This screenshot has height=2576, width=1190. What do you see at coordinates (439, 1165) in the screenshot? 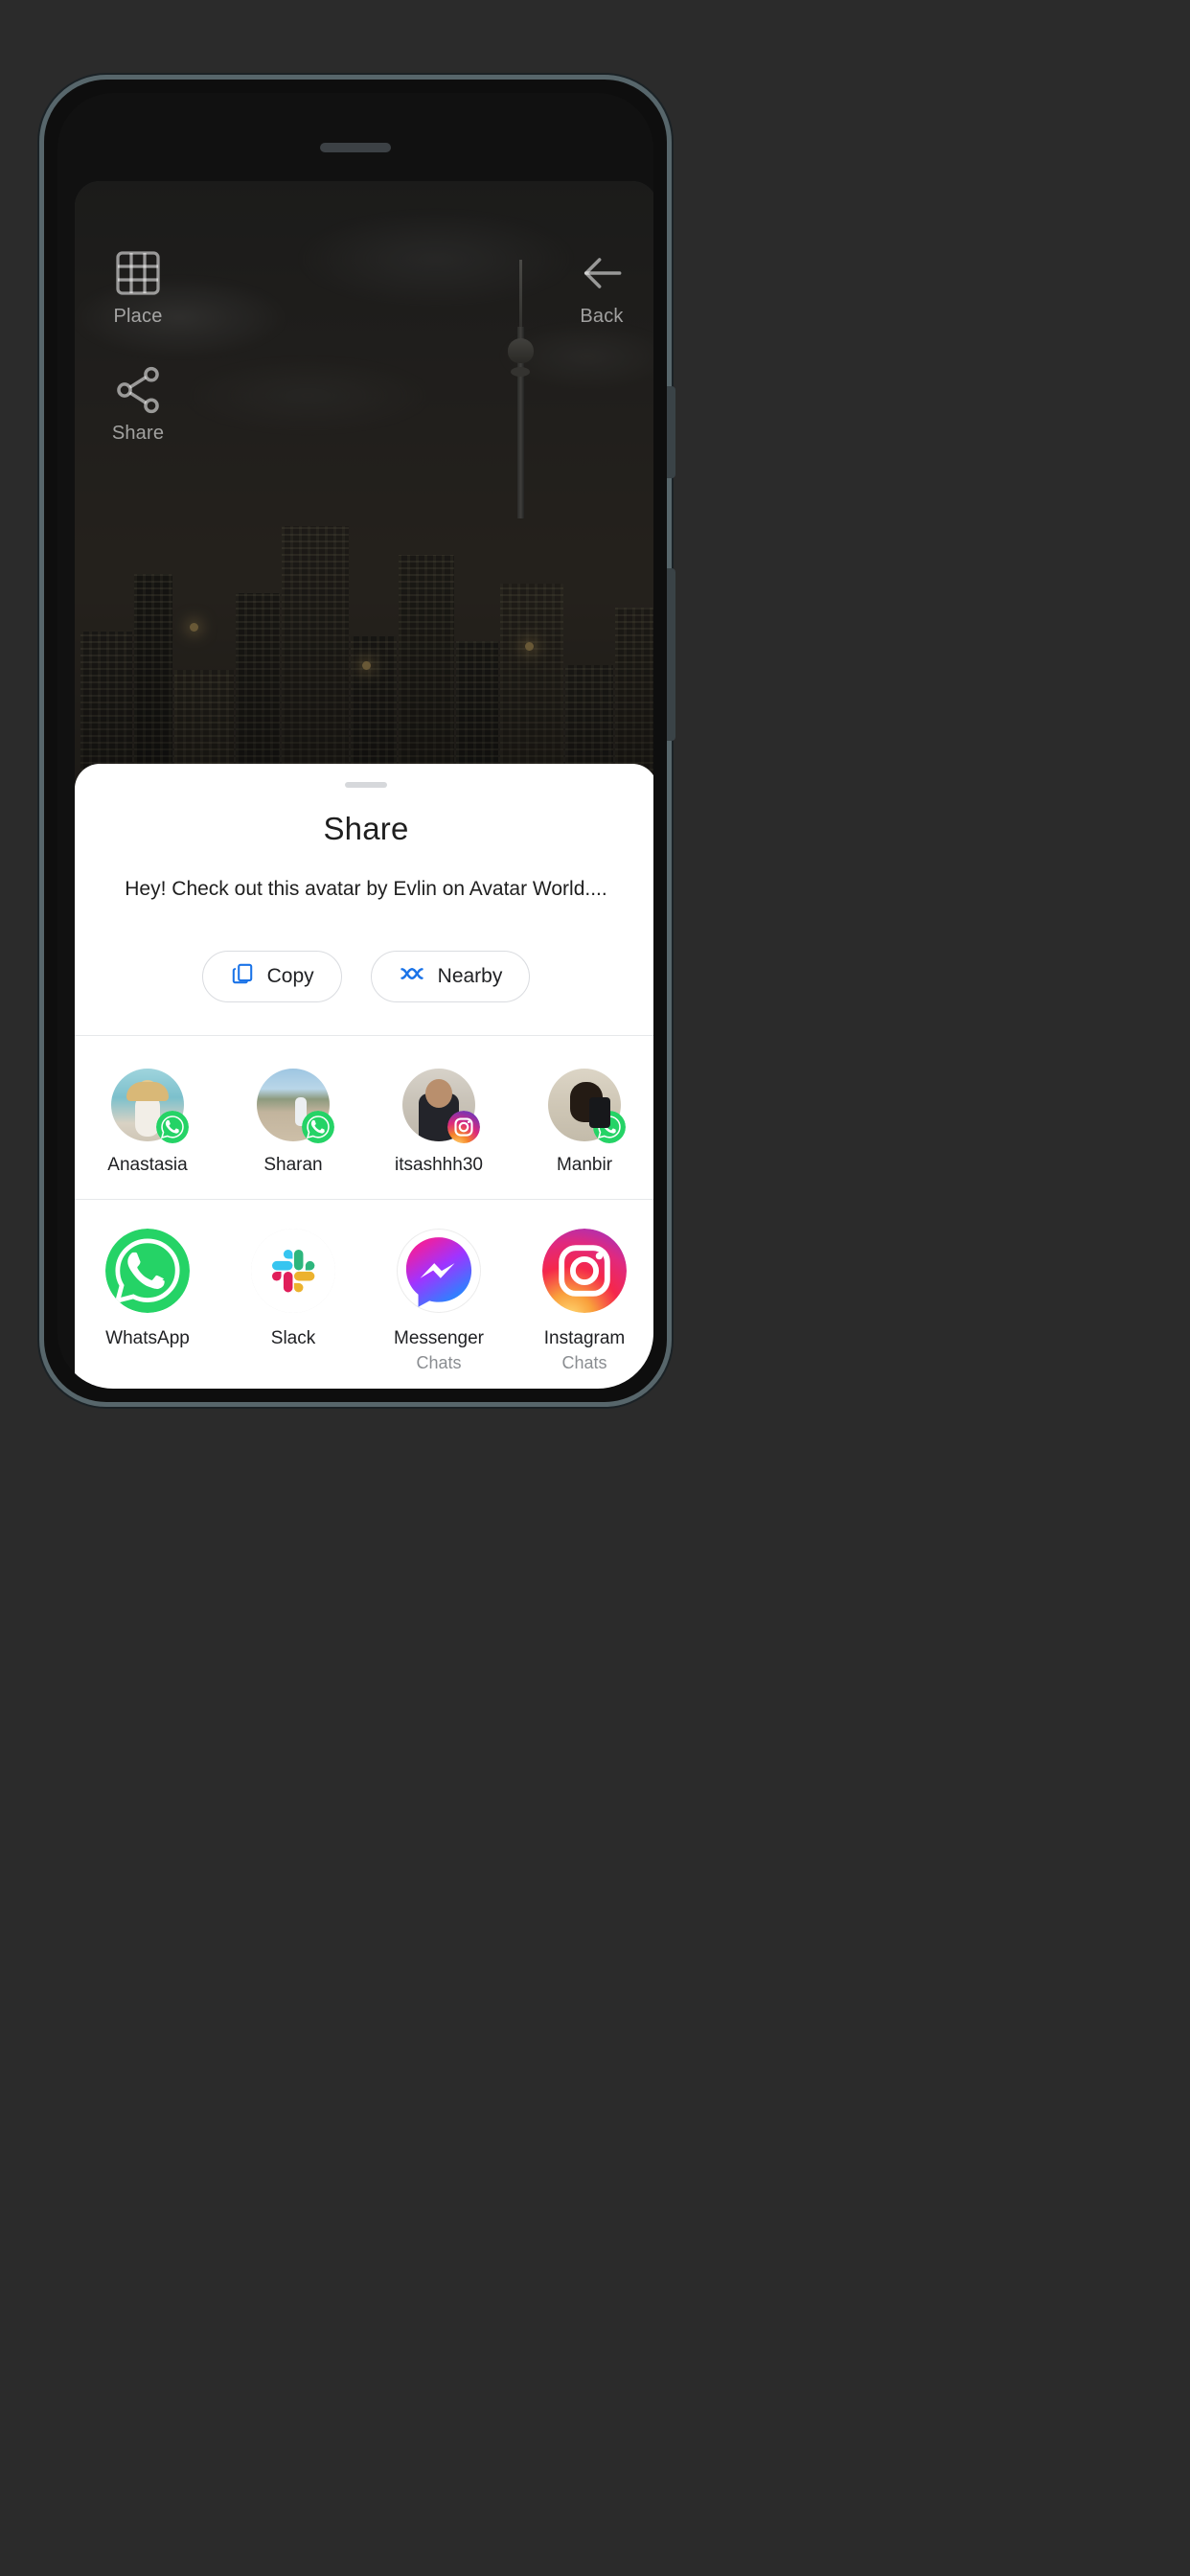
I see `contact-name: itsashhh30` at bounding box center [439, 1165].